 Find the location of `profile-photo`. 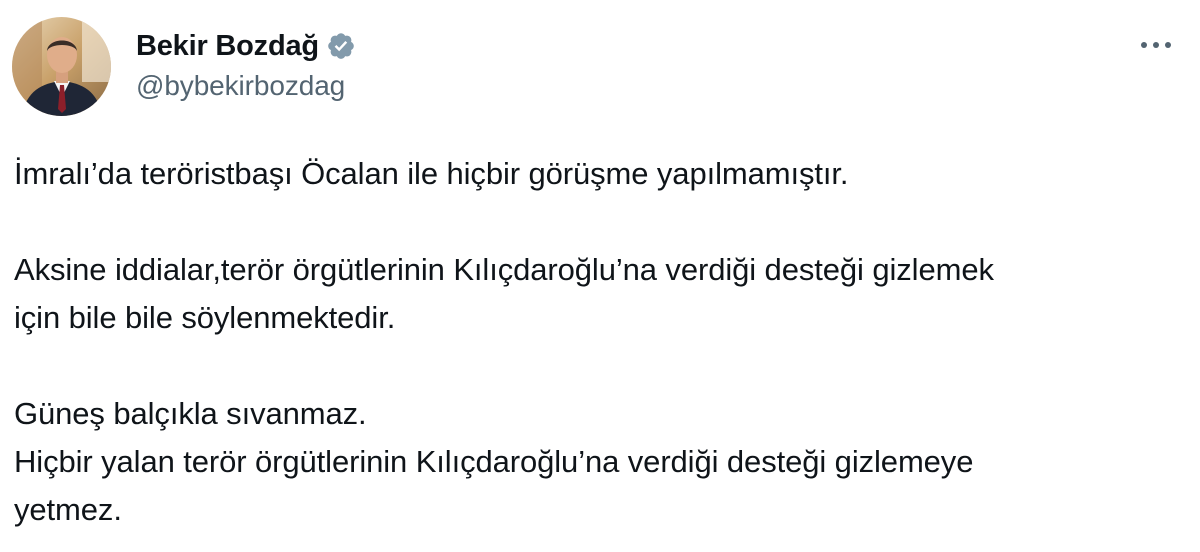

profile-photo is located at coordinates (61, 66).